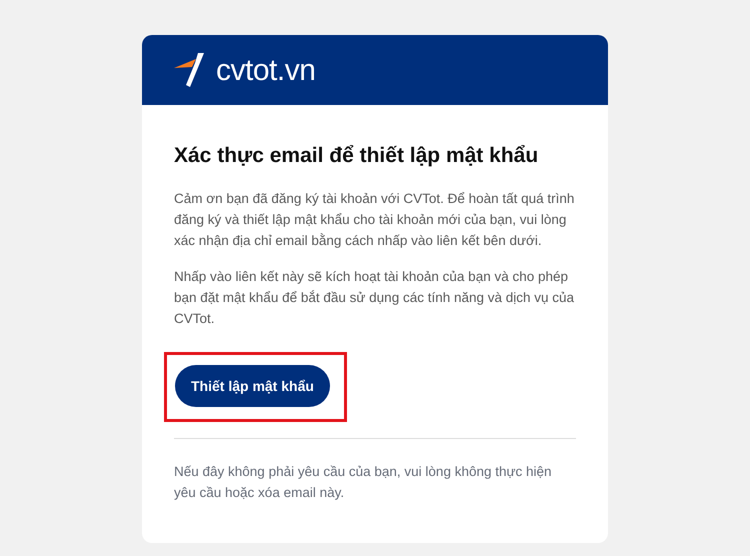 Image resolution: width=750 pixels, height=556 pixels. Describe the element at coordinates (266, 70) in the screenshot. I see `logo-text: cvtot.vn` at that location.